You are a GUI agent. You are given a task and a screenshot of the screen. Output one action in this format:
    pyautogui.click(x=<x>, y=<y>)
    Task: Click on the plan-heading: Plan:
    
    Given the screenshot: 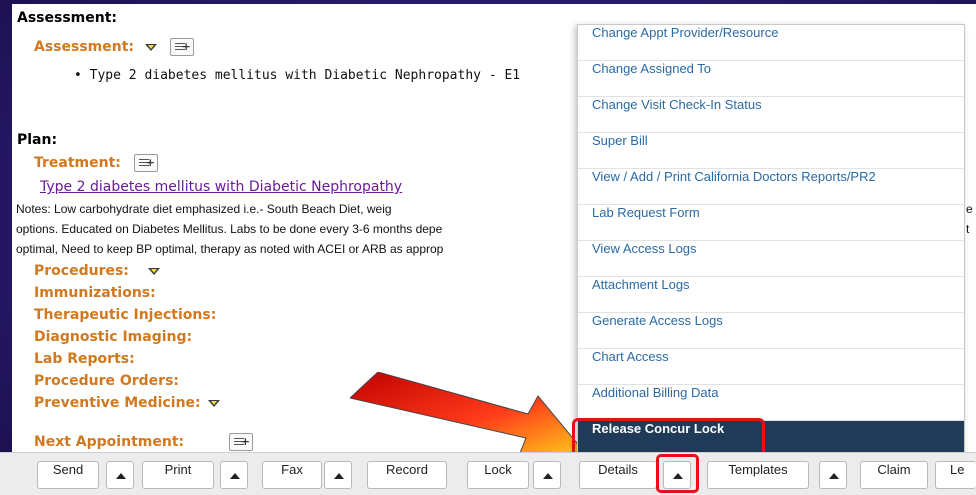 What is the action you would take?
    pyautogui.click(x=37, y=140)
    